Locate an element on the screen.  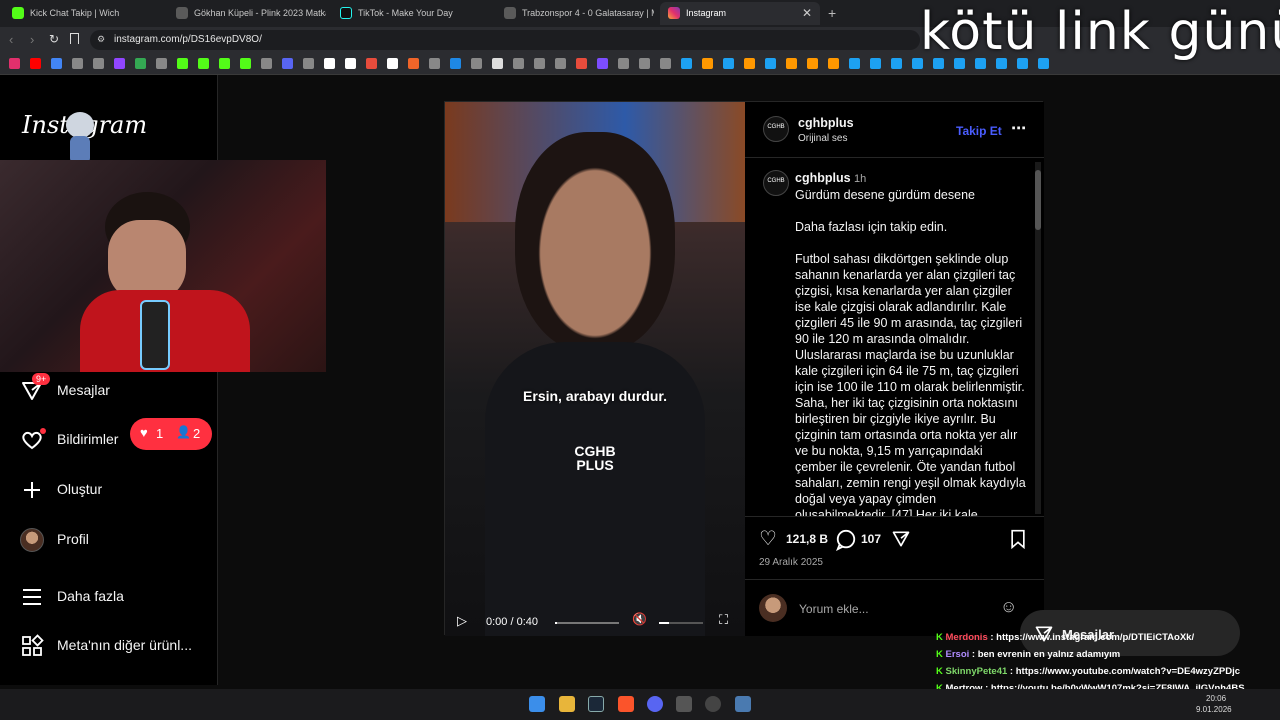
discord-icon is located at coordinates (655, 704).